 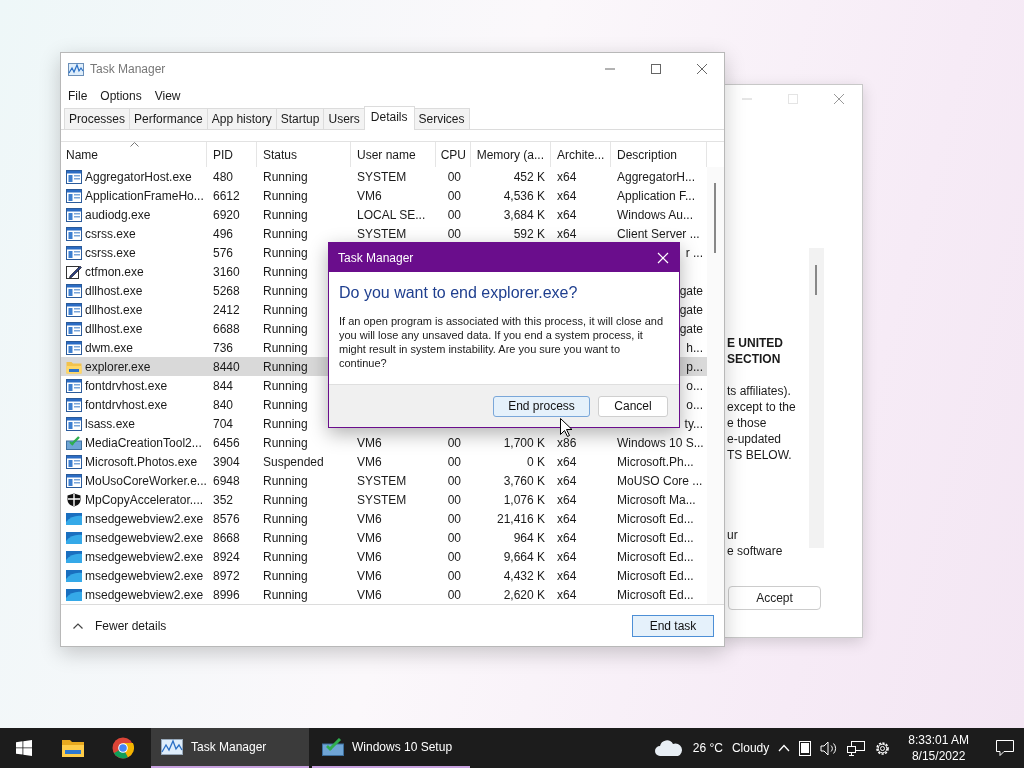 I want to click on table-cell: 3,684 K, so click(x=524, y=214).